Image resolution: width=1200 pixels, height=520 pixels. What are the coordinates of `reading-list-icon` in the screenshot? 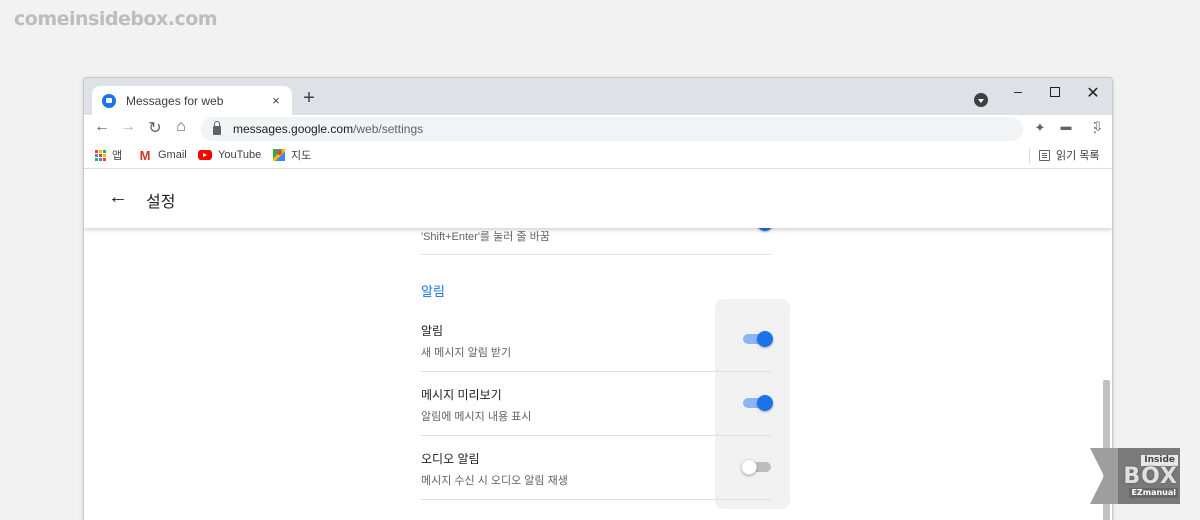 It's located at (1044, 155).